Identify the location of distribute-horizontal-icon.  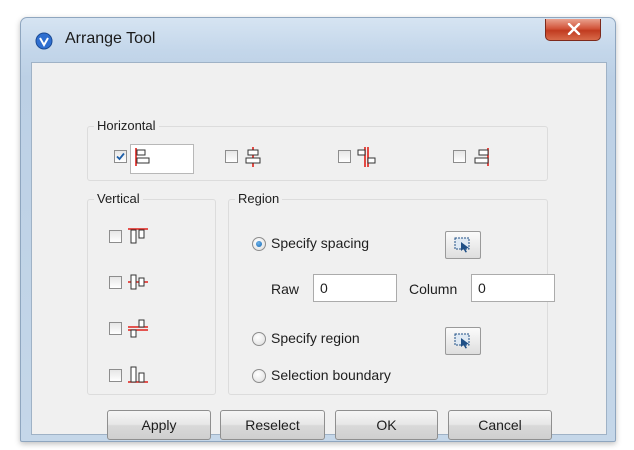
(366, 157).